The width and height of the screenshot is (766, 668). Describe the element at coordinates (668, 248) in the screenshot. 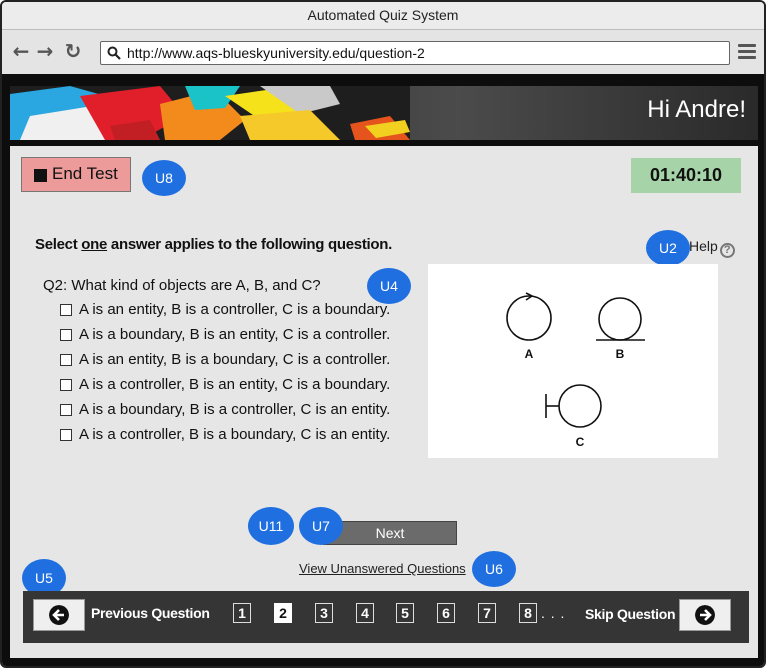

I see `annotation-badge-u2: U2` at that location.